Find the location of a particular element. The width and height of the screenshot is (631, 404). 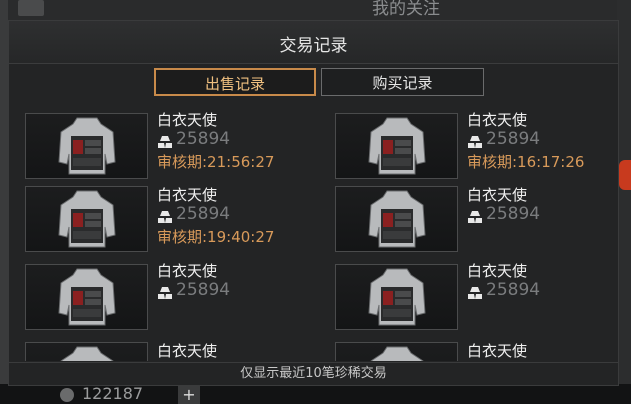

tab-sale-records: 出售记录 is located at coordinates (235, 82).